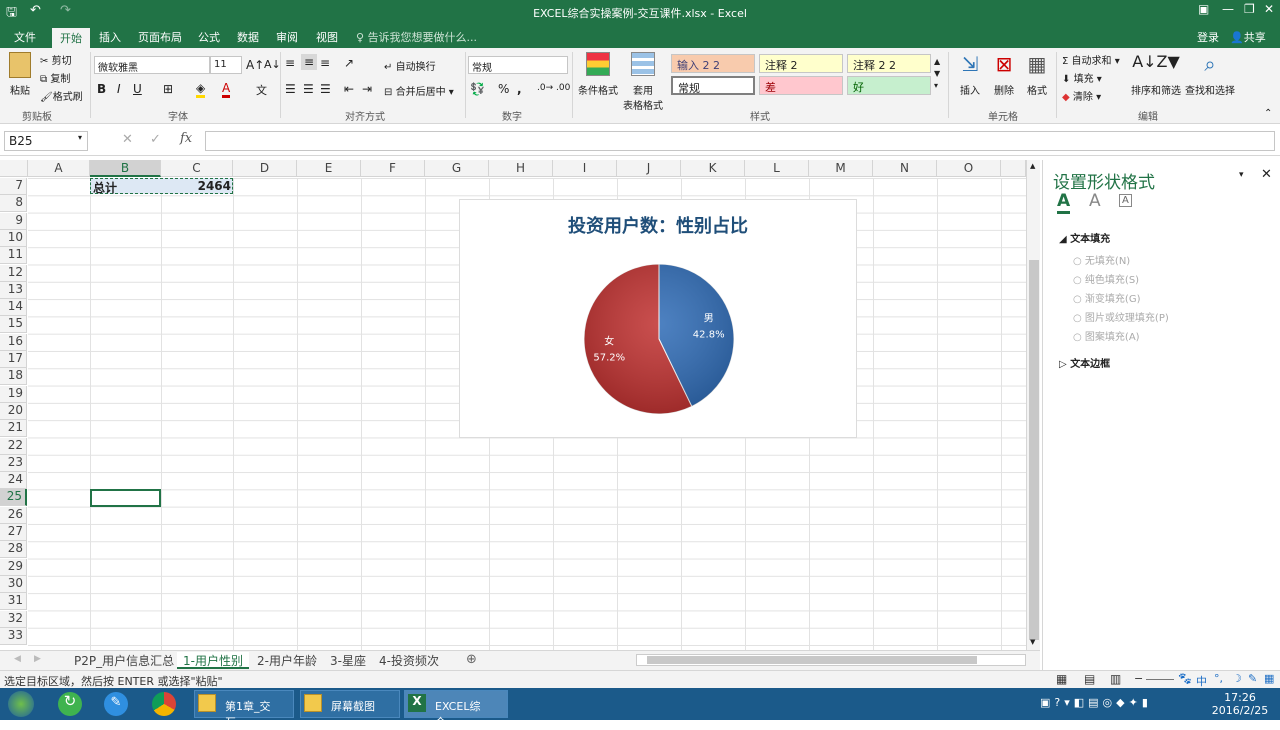 The height and width of the screenshot is (730, 1280). Describe the element at coordinates (287, 660) in the screenshot. I see `sheet-tab-2: 2-用户年龄` at that location.